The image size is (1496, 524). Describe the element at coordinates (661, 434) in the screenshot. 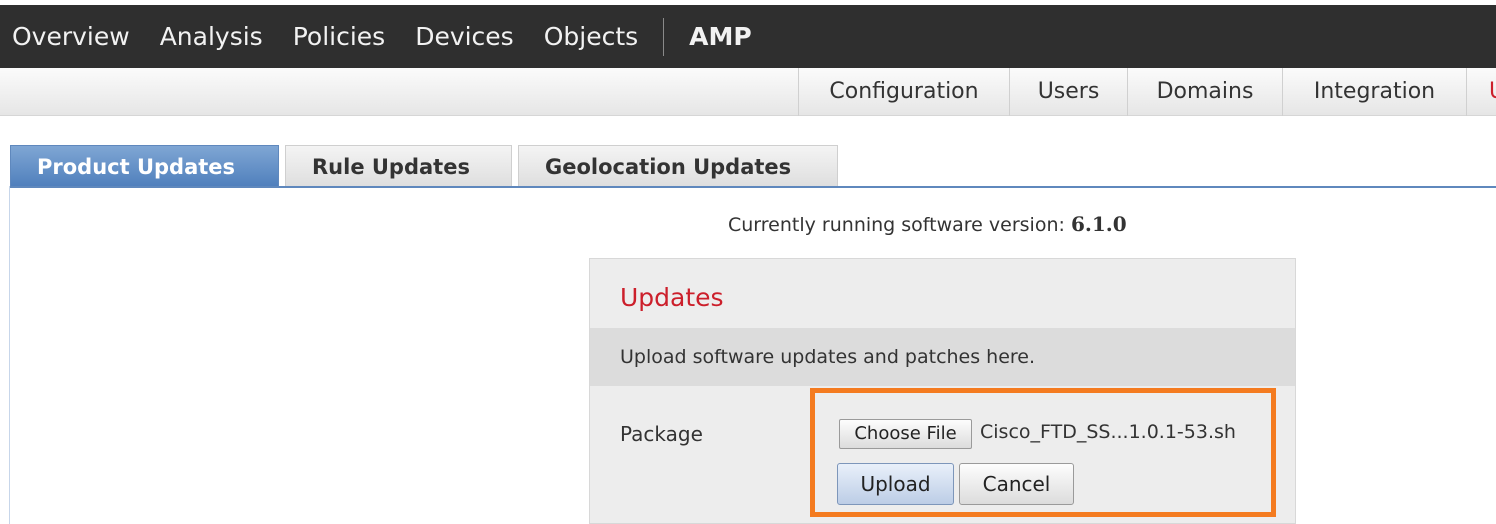

I see `package-label: Package` at that location.